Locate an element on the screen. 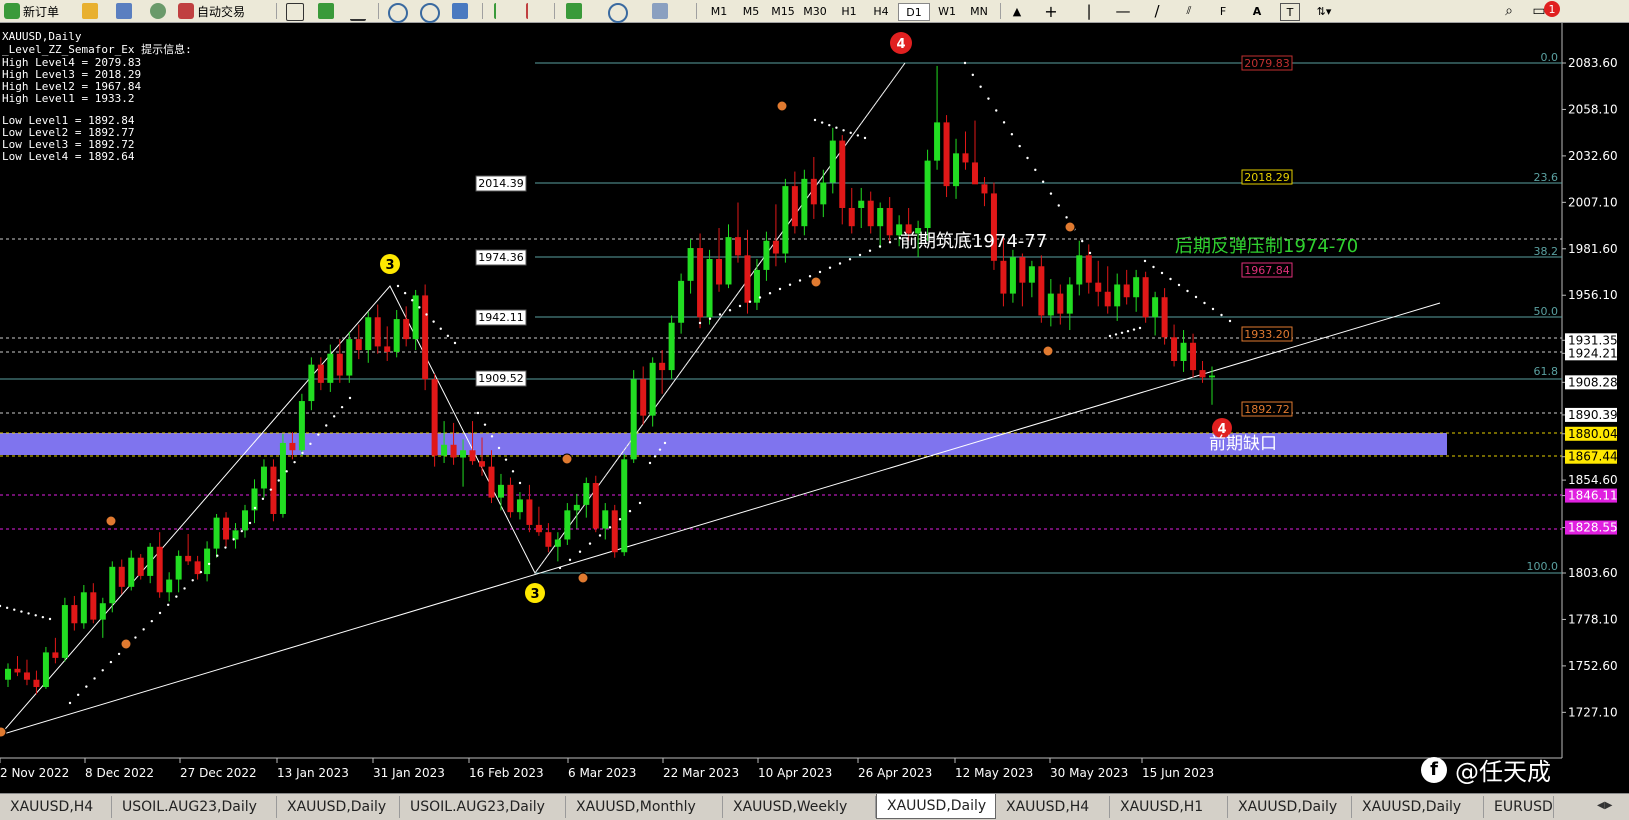 This screenshot has width=1629, height=820. timeframe-w1: W1 is located at coordinates (947, 11).